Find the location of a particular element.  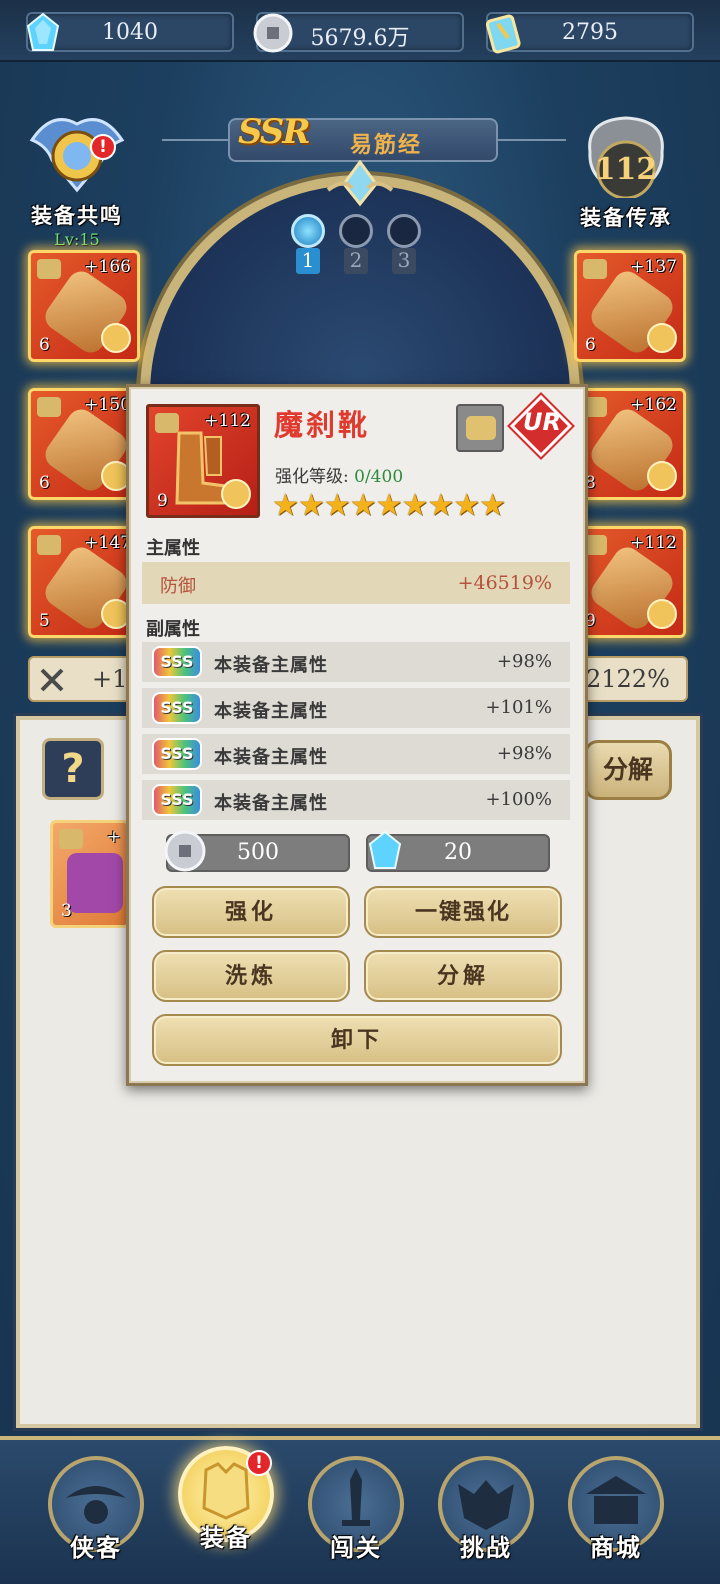

crystal-counter: 1040 is located at coordinates (130, 32).